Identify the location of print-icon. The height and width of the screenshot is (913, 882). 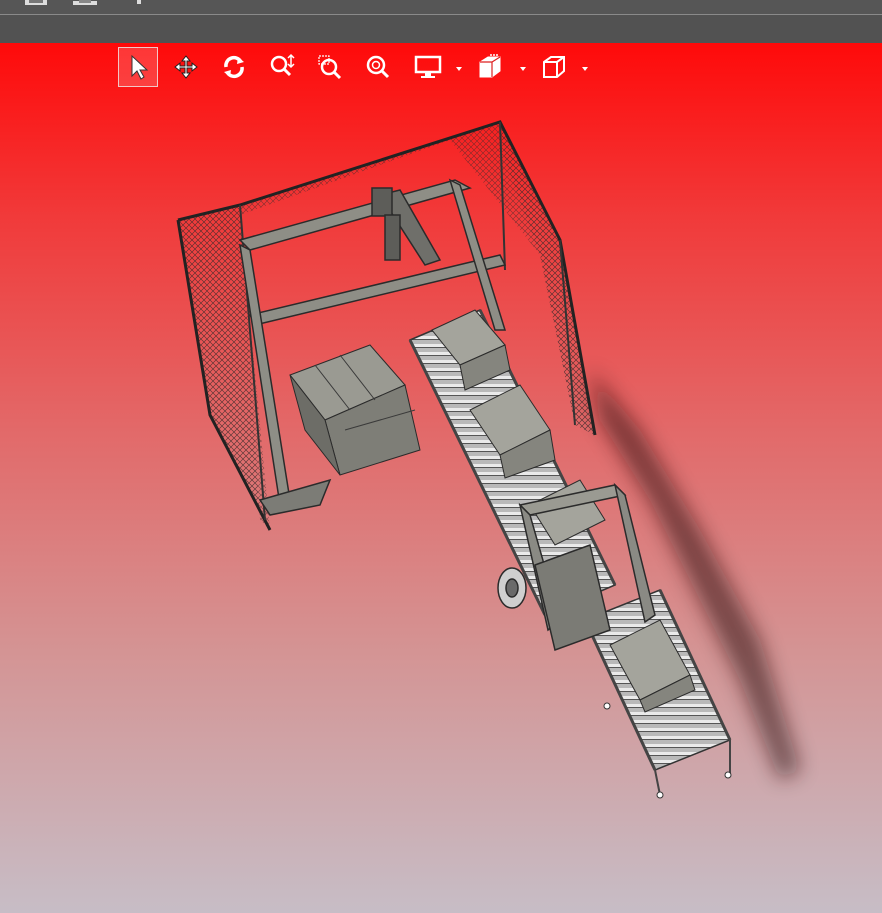
(85, 3).